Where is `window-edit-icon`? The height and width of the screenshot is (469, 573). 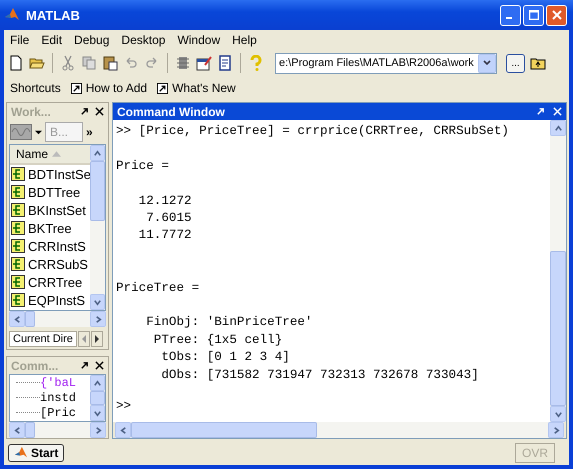 window-edit-icon is located at coordinates (204, 63).